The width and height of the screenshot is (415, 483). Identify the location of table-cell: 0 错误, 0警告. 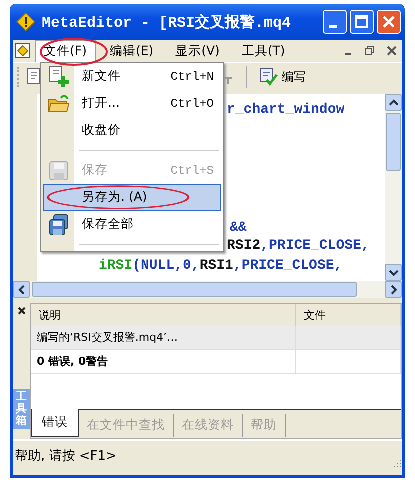
(163, 361).